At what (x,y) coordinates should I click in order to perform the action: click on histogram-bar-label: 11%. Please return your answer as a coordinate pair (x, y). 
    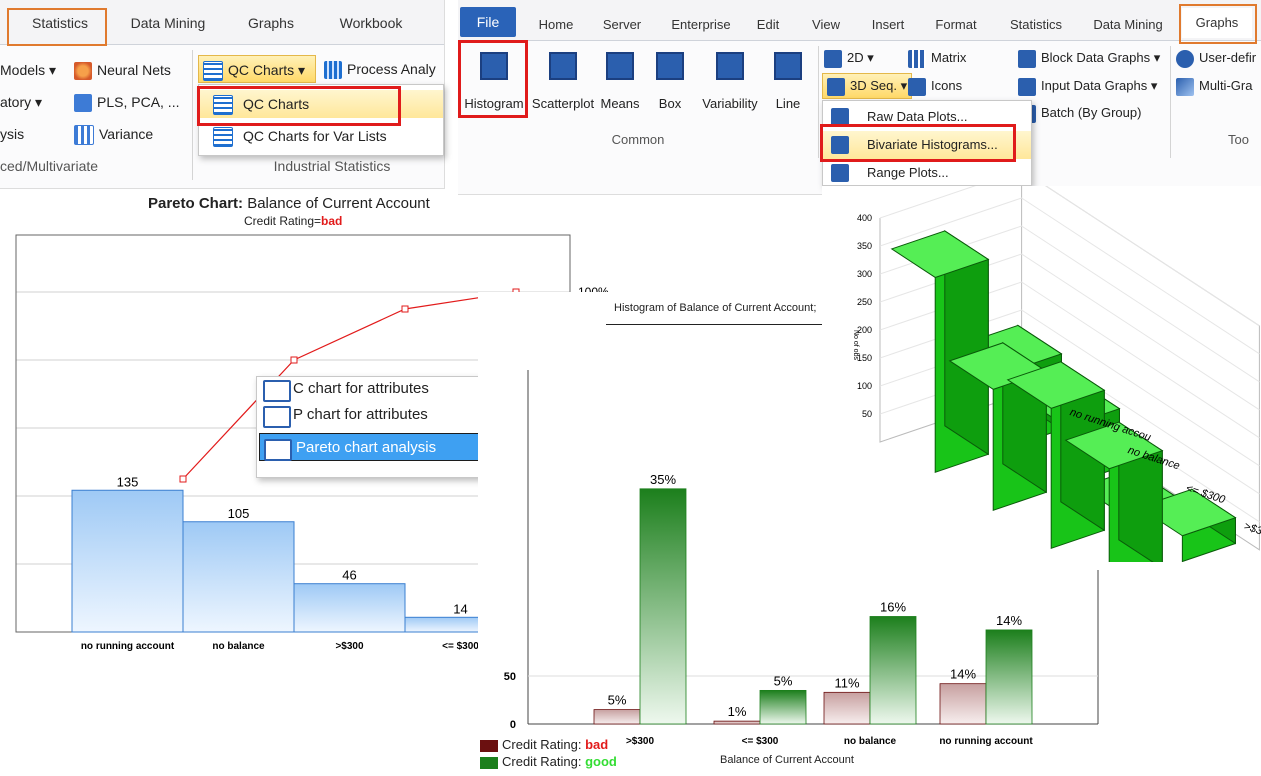
    Looking at the image, I should click on (846, 682).